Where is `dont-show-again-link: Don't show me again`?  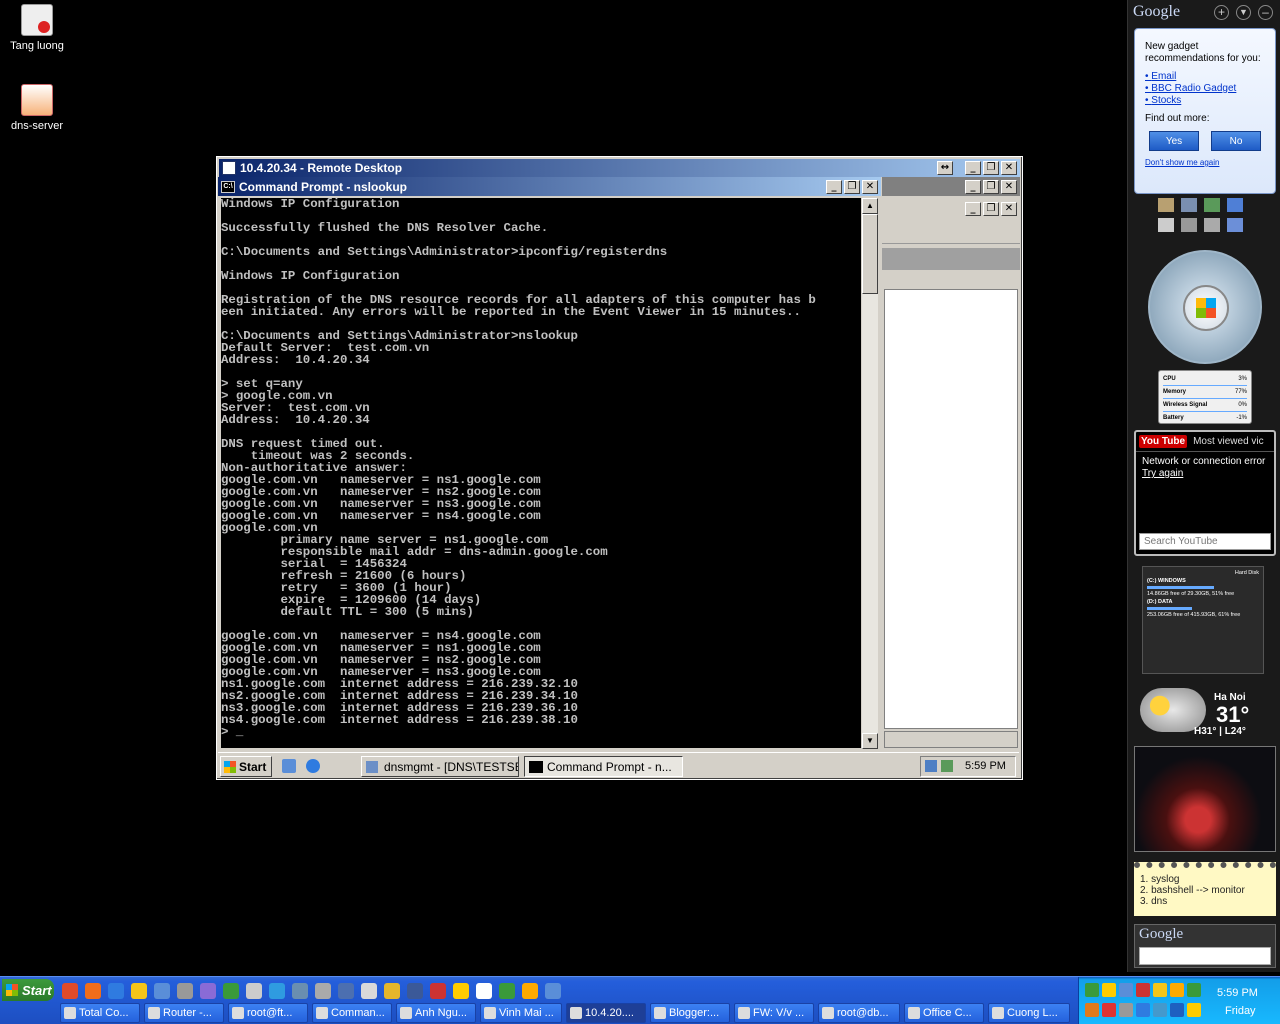 dont-show-again-link: Don't show me again is located at coordinates (1205, 163).